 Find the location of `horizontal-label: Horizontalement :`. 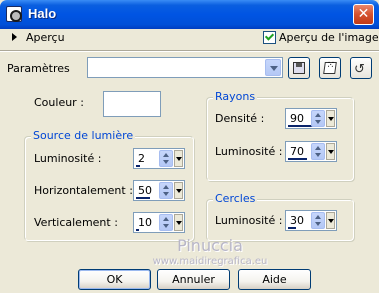

horizontal-label: Horizontalement : is located at coordinates (83, 190).